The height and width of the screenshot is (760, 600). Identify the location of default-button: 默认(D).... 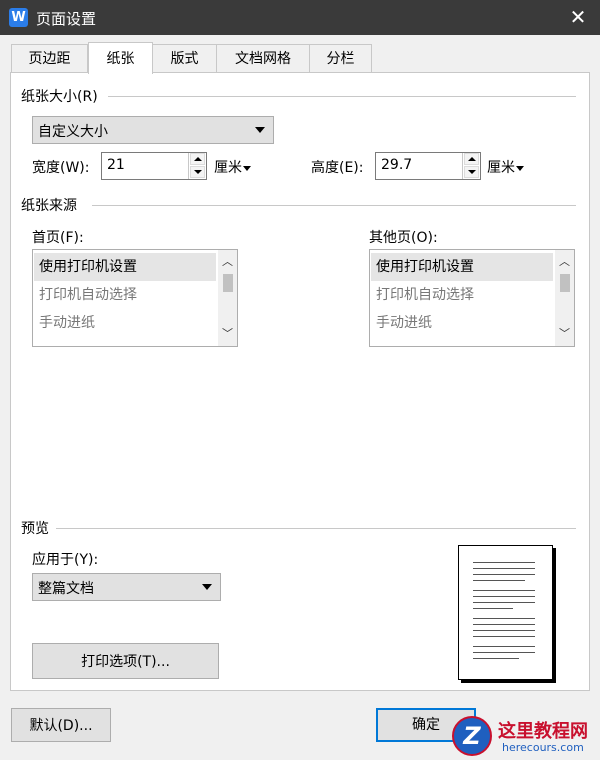
(61, 725).